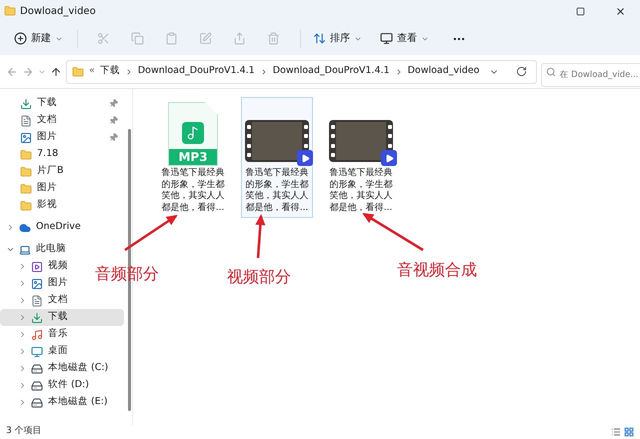 The image size is (640, 439). Describe the element at coordinates (404, 38) in the screenshot. I see `view-button: 查看` at that location.